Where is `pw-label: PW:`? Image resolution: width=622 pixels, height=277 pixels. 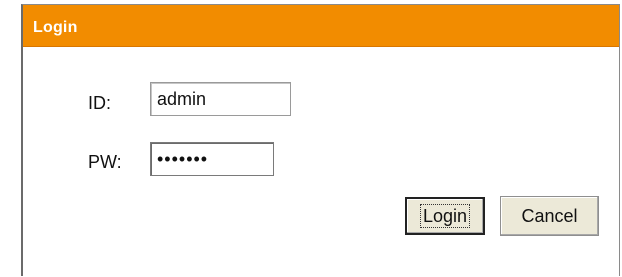
pw-label: PW: is located at coordinates (105, 162).